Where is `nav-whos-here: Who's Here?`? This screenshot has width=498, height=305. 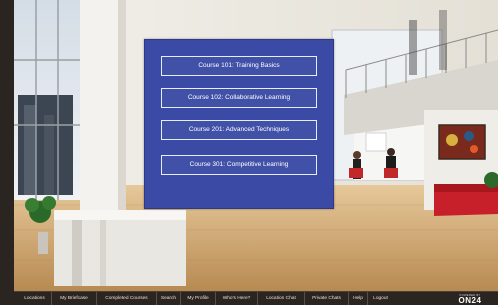 nav-whos-here: Who's Here? is located at coordinates (237, 298).